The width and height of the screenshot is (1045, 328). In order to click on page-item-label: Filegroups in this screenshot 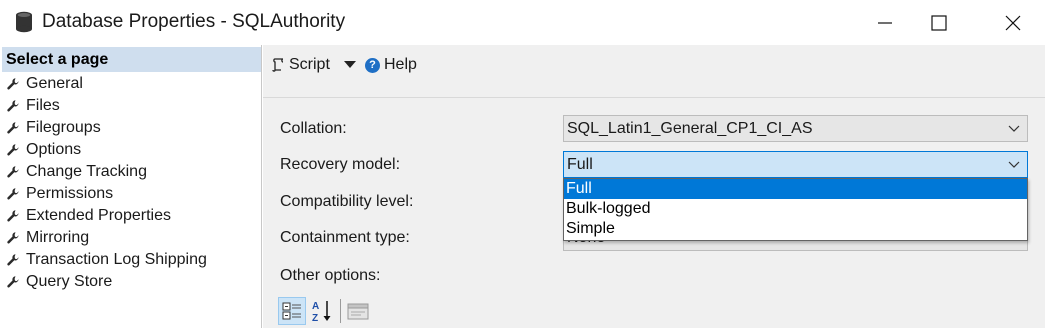, I will do `click(63, 127)`.